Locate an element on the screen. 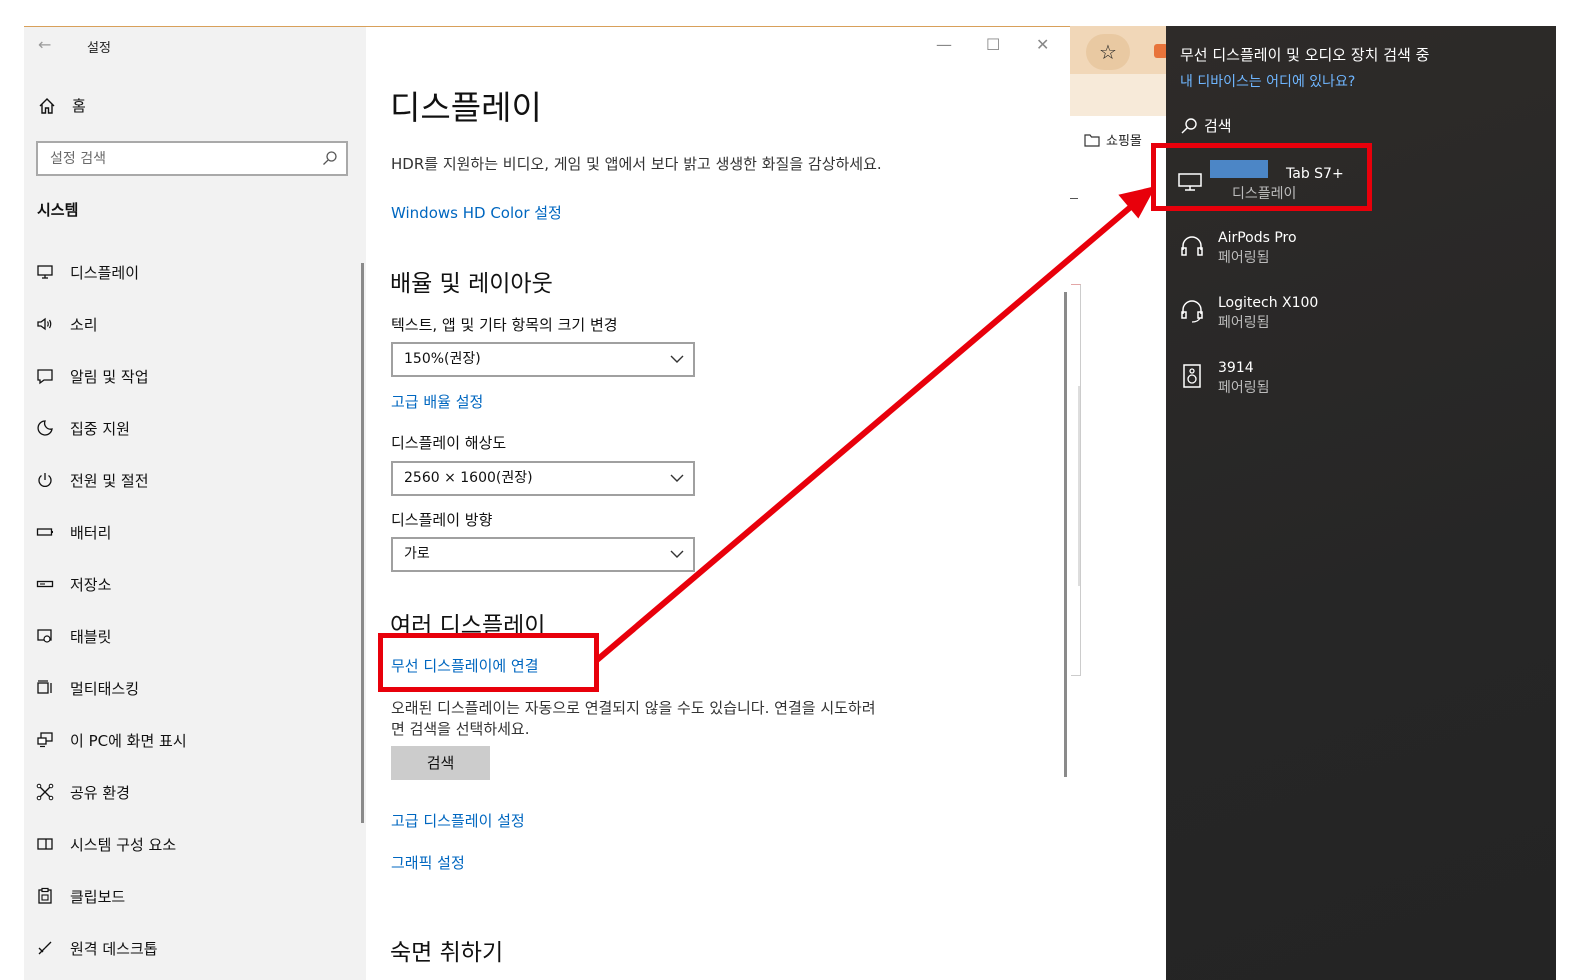  device-name: Logitech X100 is located at coordinates (1268, 303).